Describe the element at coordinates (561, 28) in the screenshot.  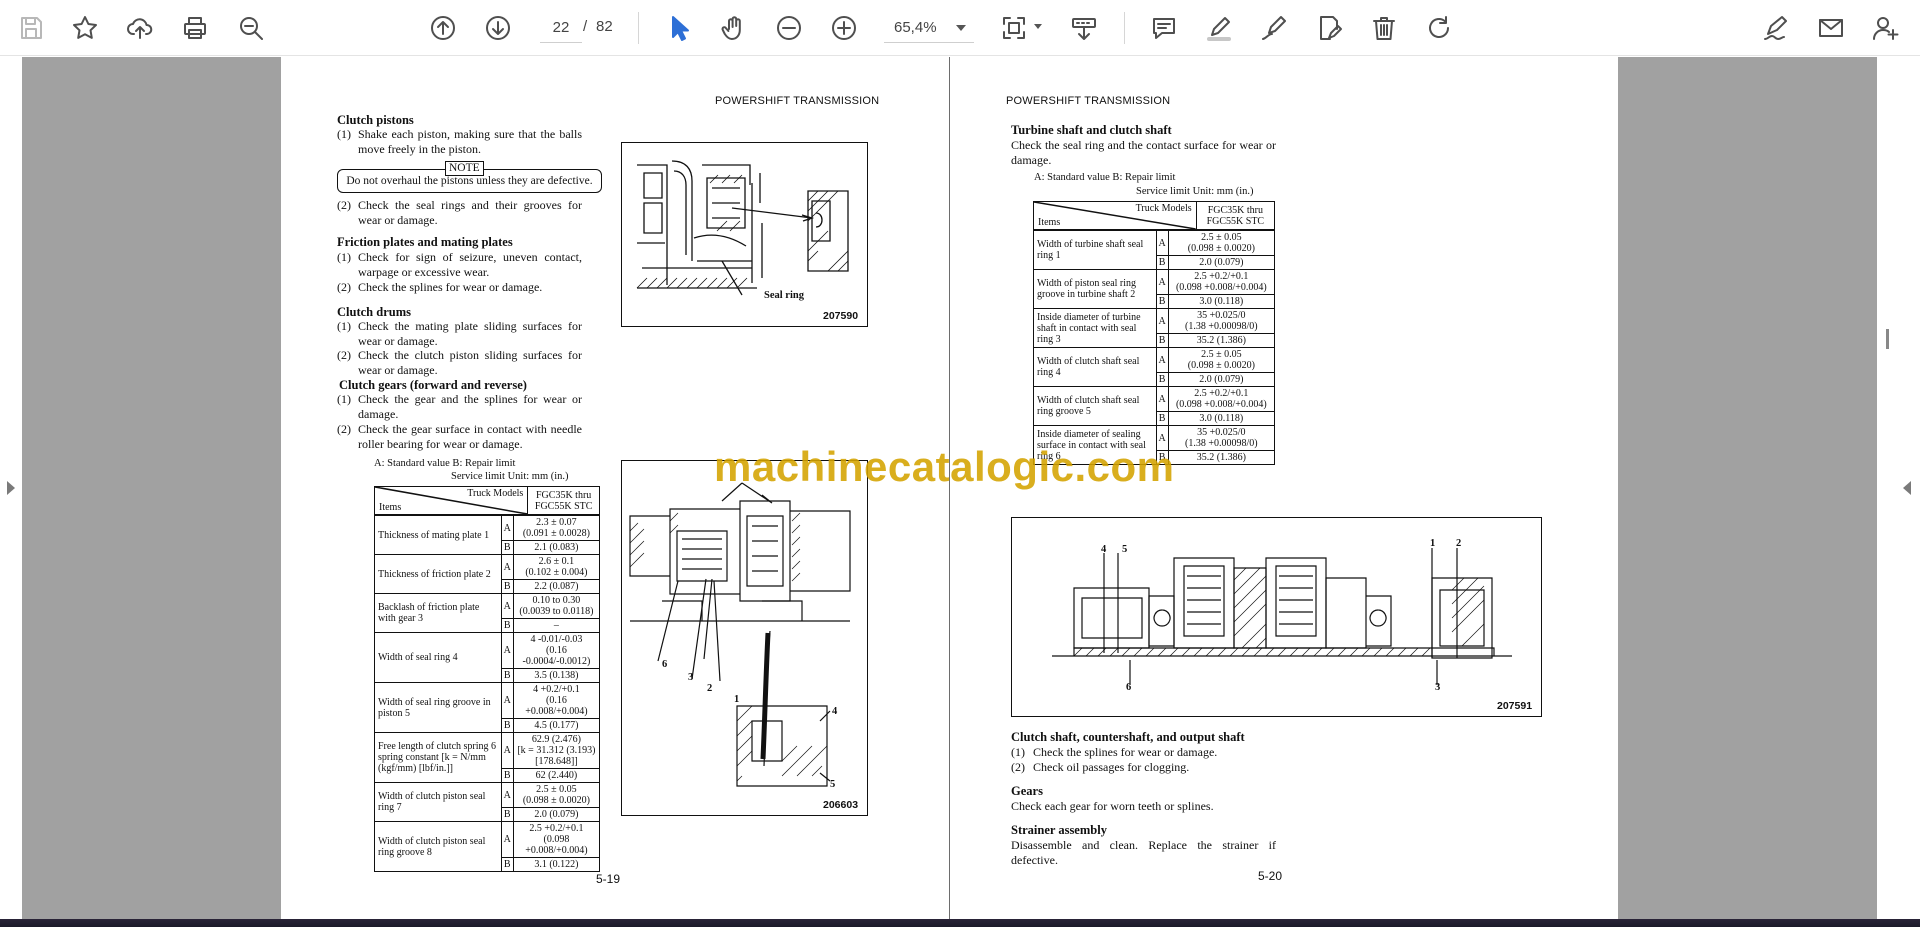
I see `page-number-input` at that location.